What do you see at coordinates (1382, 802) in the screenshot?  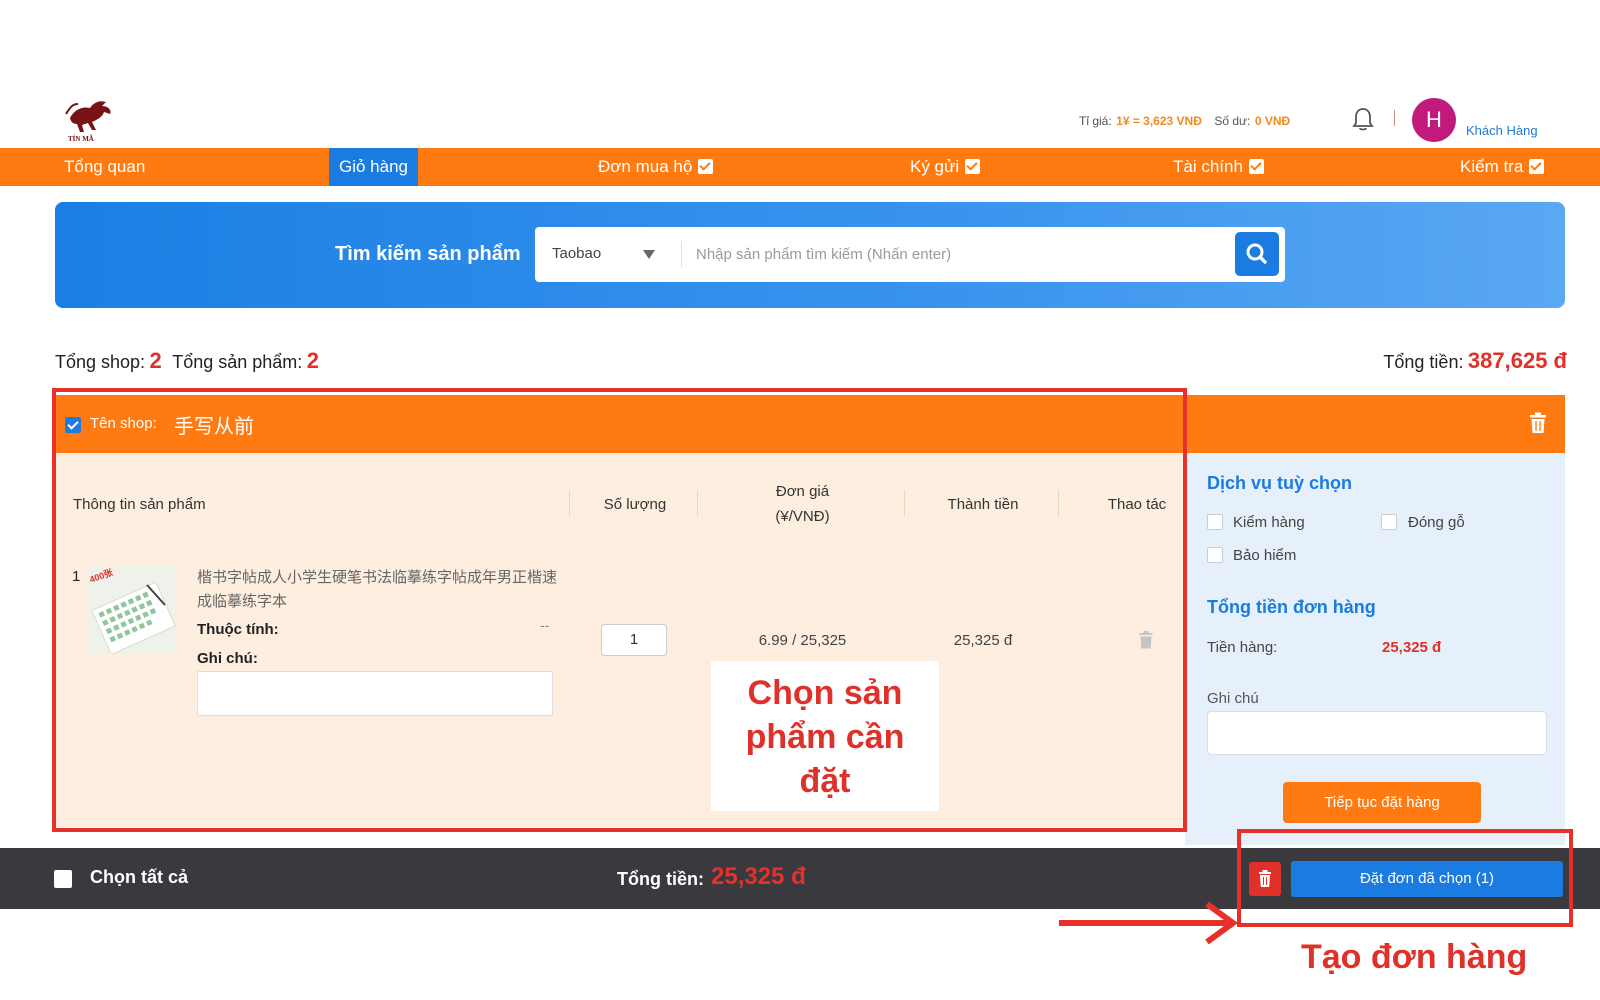 I see `continue-order-button: Tiếp tục đặt hàng` at bounding box center [1382, 802].